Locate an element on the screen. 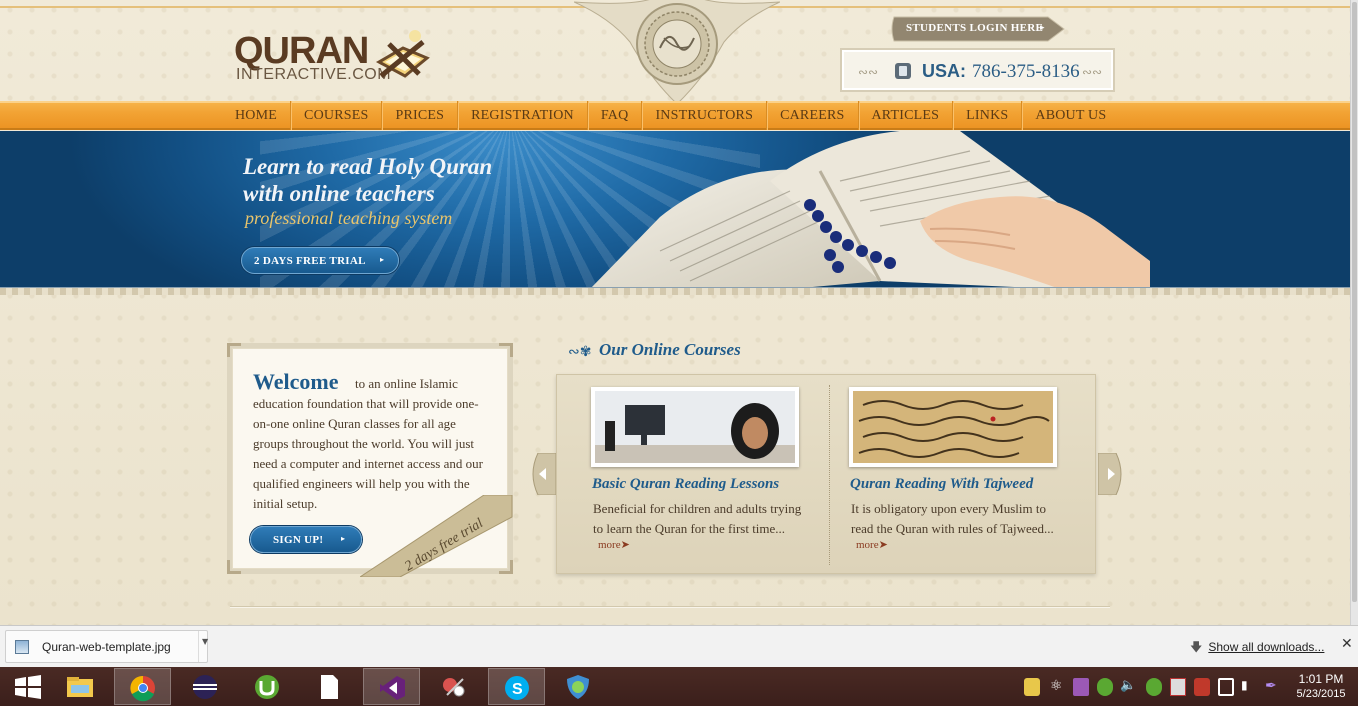 The width and height of the screenshot is (1358, 706). visual-studio-logo-icon is located at coordinates (392, 688).